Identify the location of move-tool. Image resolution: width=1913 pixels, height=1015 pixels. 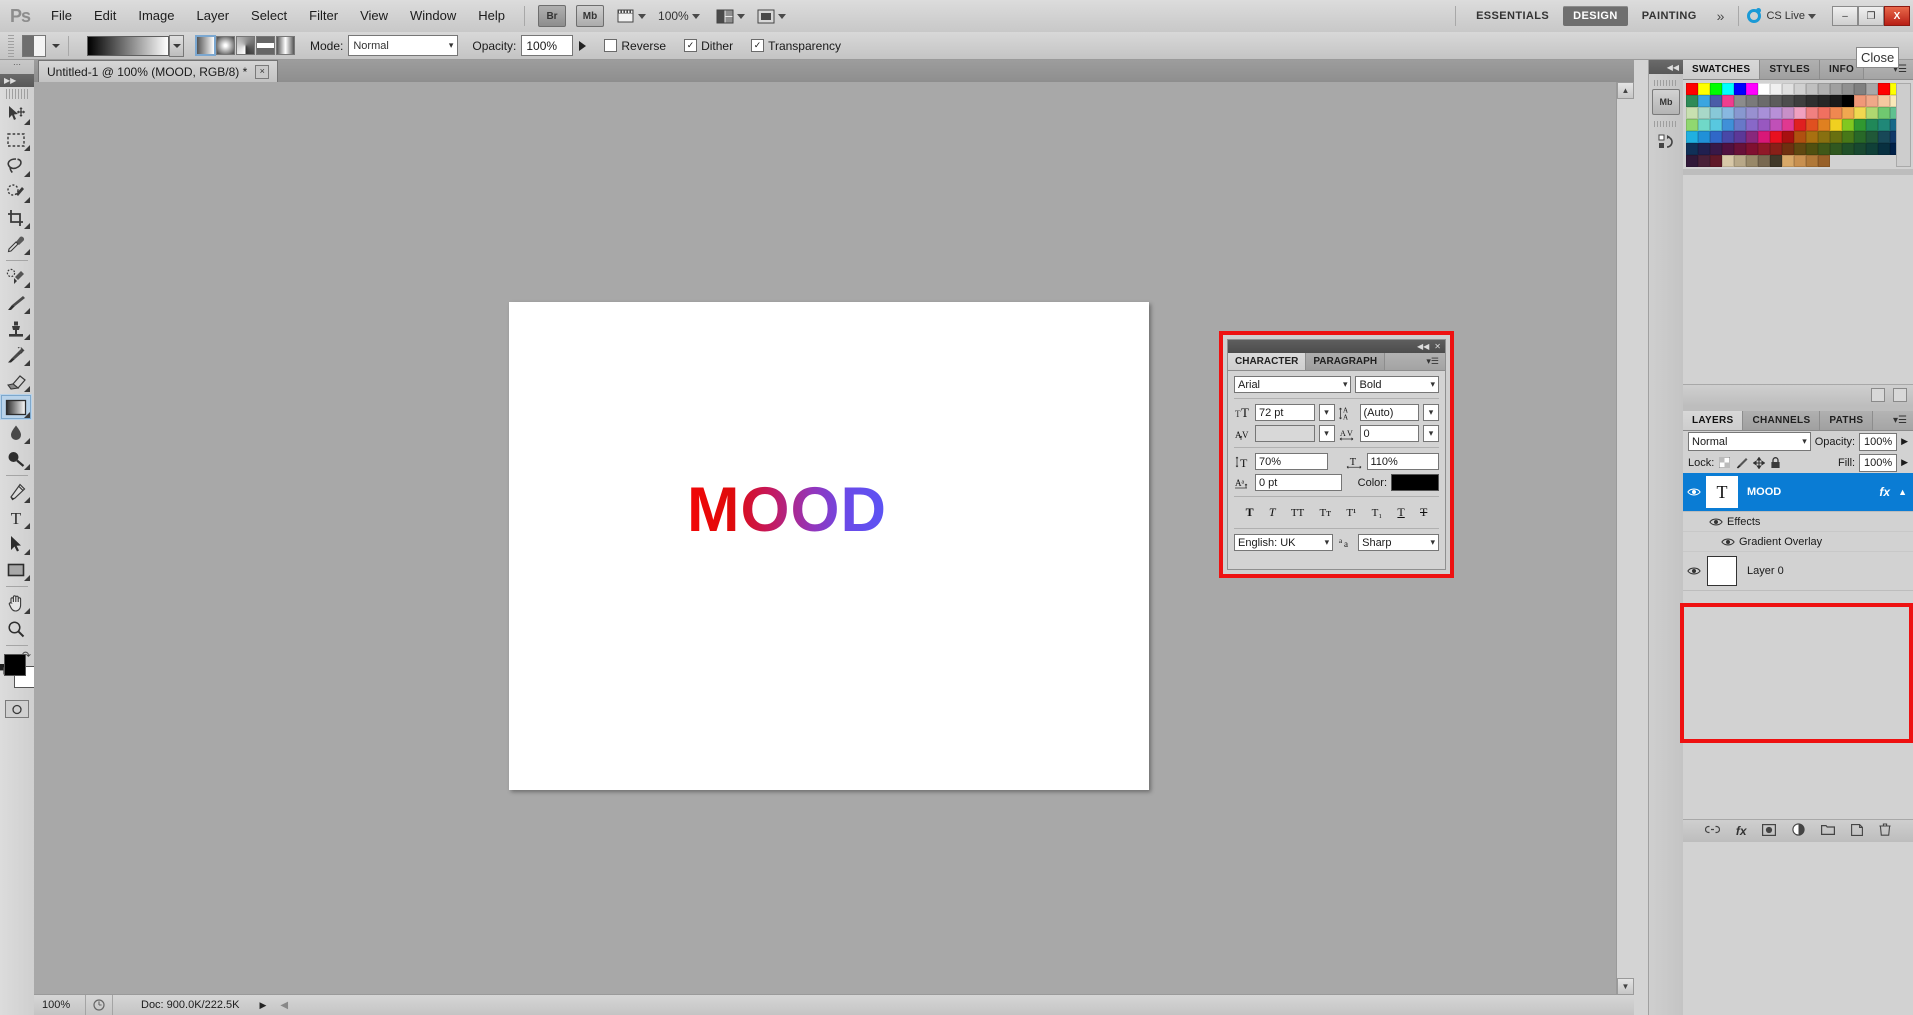
(16, 114).